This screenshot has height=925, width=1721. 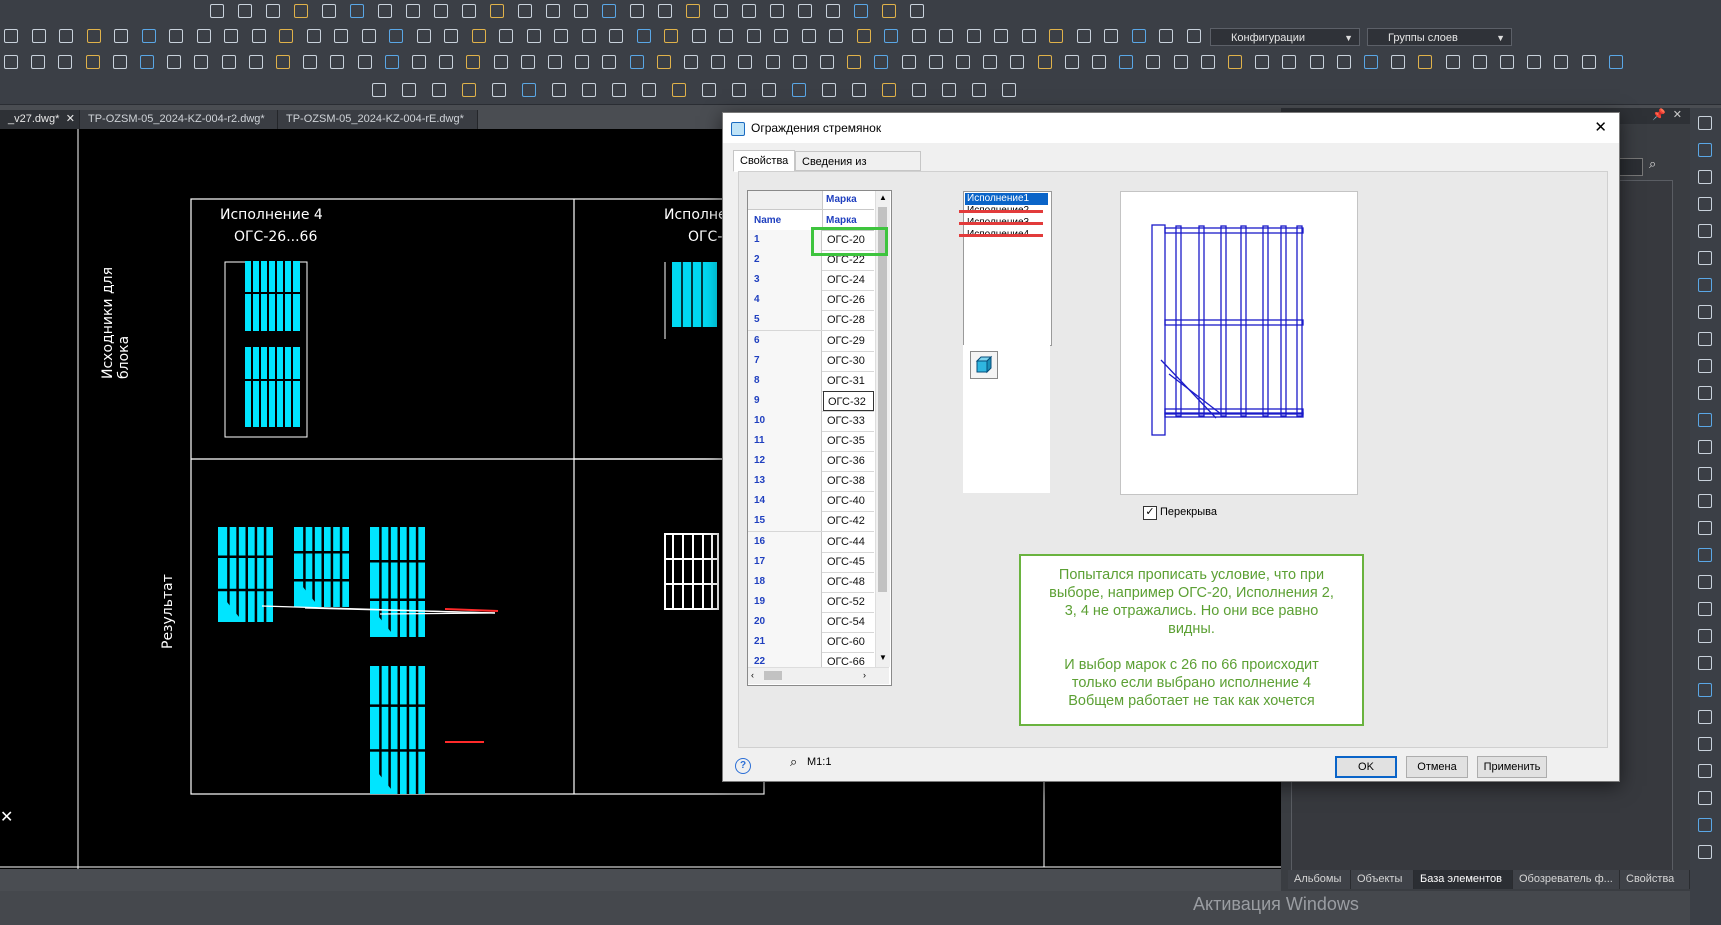 What do you see at coordinates (883, 657) in the screenshot?
I see `chevron-down-icon: ▼` at bounding box center [883, 657].